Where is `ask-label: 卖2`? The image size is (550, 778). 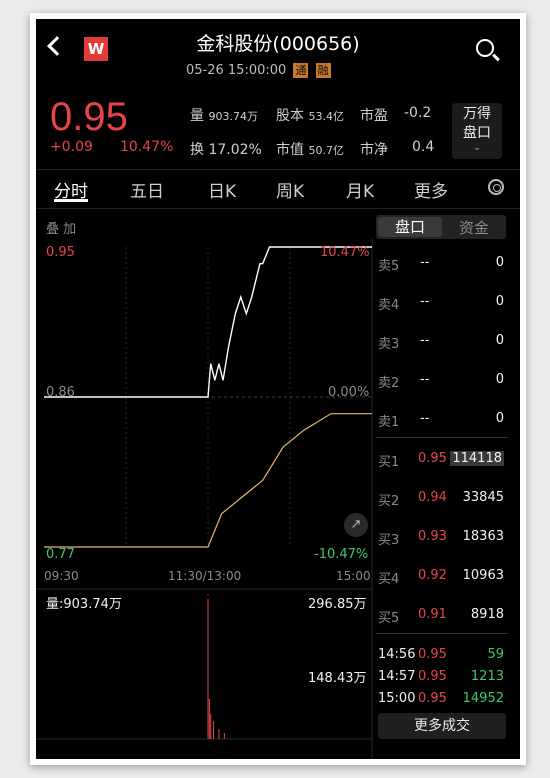
ask-label: 卖2 is located at coordinates (389, 383).